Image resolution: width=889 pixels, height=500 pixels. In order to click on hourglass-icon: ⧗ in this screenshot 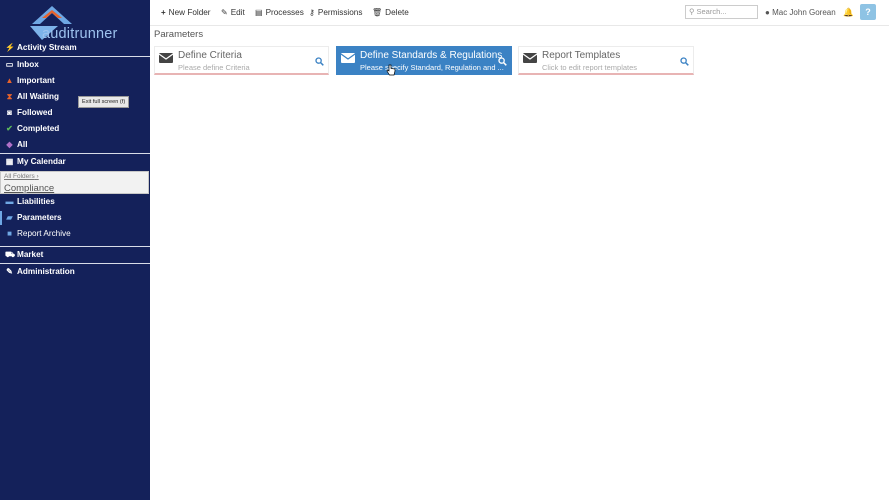, I will do `click(9, 96)`.